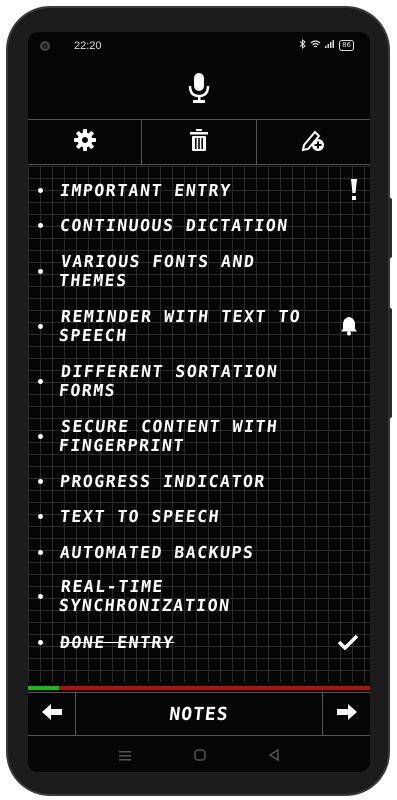  Describe the element at coordinates (145, 596) in the screenshot. I see `item-text: REAL-TIME SYNCHRONIZATION` at that location.